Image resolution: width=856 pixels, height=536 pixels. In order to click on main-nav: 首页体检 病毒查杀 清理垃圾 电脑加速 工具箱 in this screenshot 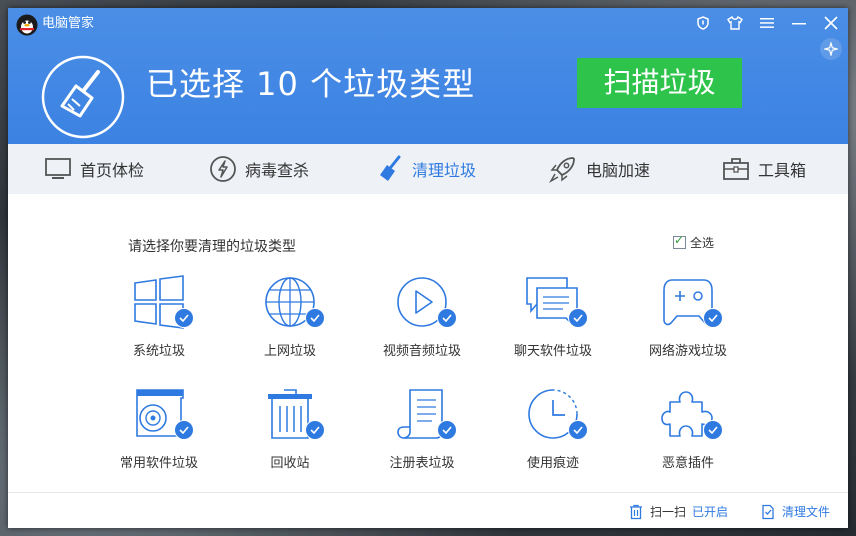, I will do `click(428, 169)`.